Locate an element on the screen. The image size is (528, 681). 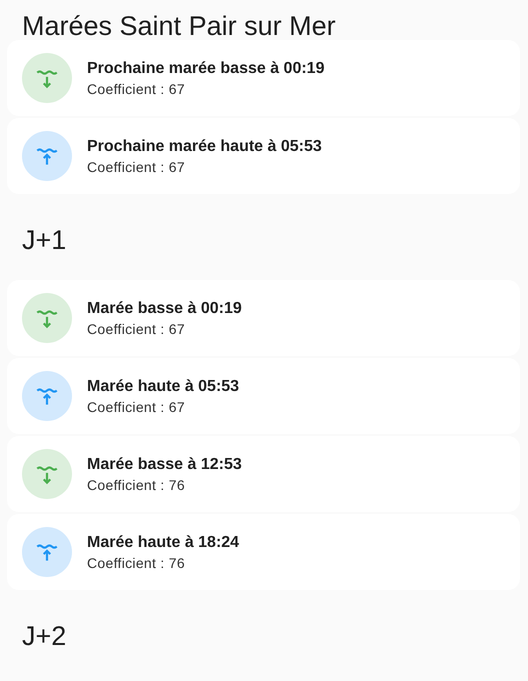
section-heading: Marées Saint Pair sur Mer is located at coordinates (179, 26).